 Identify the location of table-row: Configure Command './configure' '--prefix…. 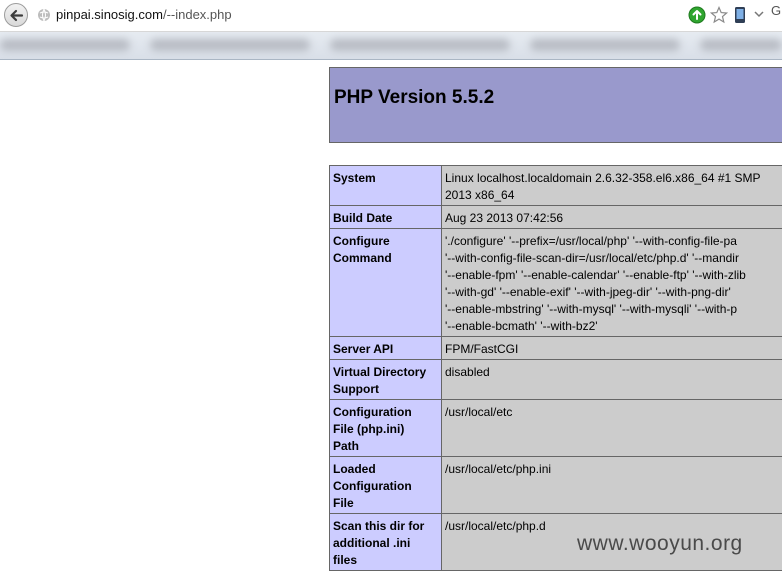
(555, 282).